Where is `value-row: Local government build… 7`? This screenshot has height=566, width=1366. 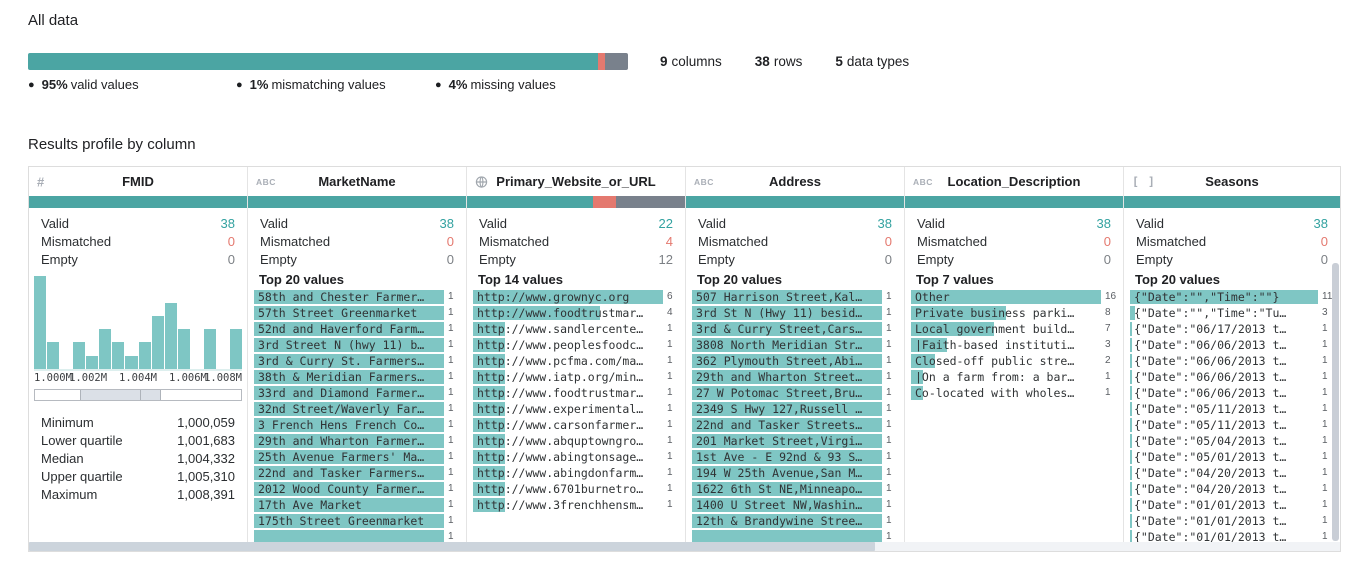
value-row: Local government build… 7 is located at coordinates (1014, 329).